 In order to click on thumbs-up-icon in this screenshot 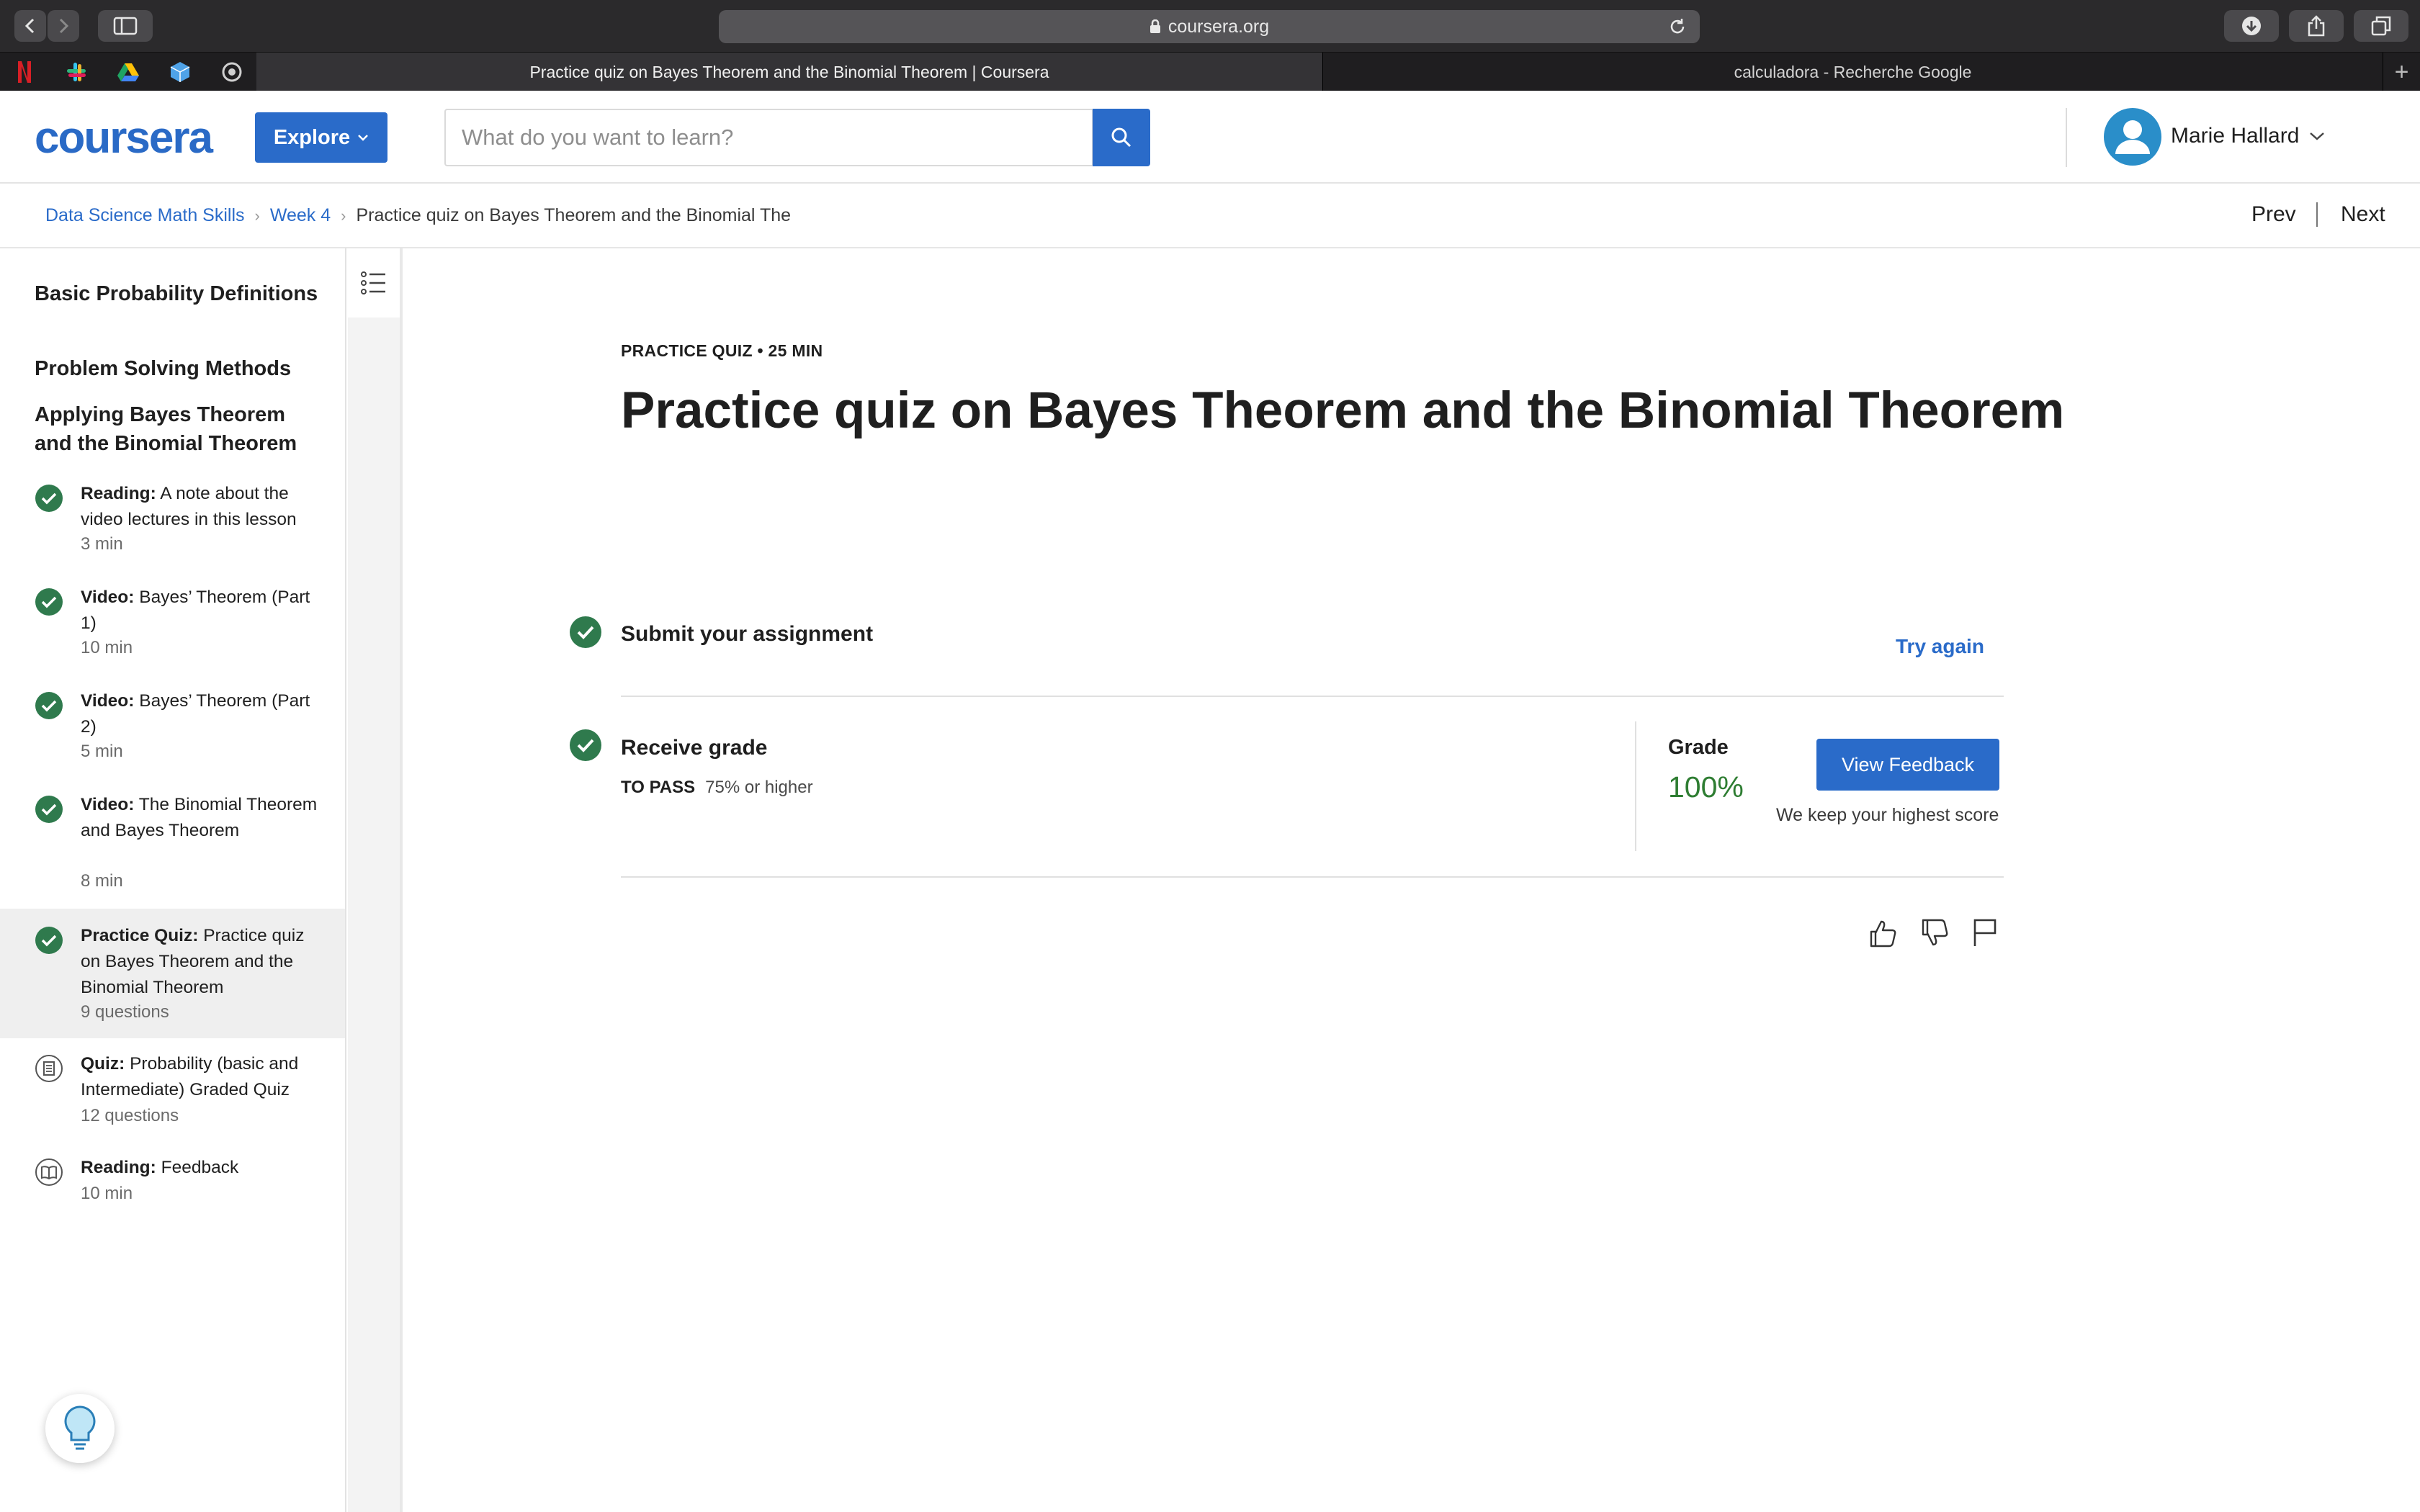, I will do `click(1883, 933)`.